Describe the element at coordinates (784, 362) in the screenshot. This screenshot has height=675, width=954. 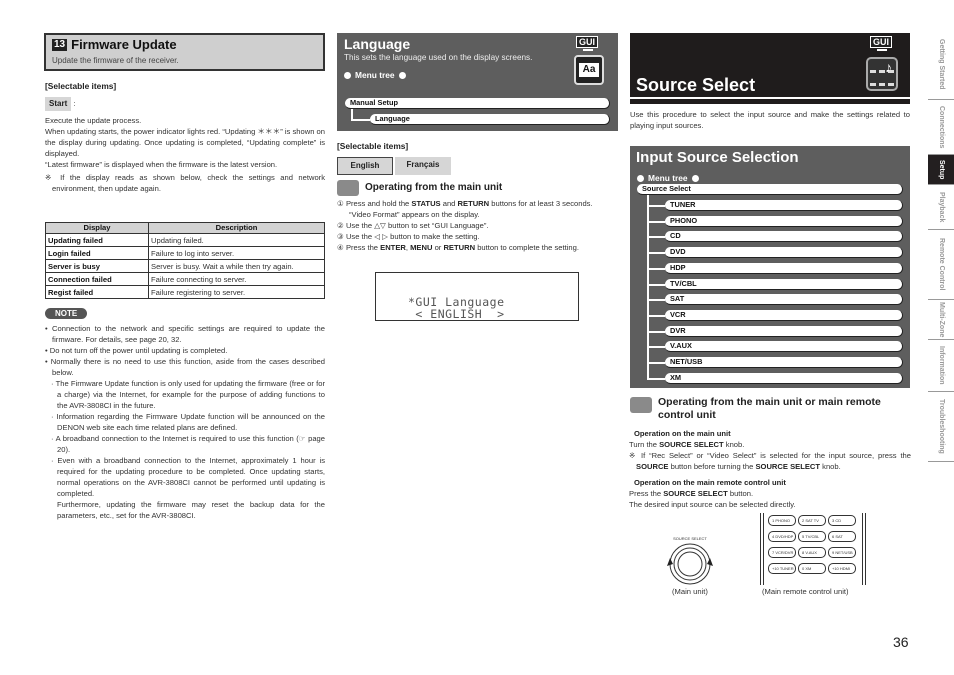
I see `tree-item-source: NET/USB` at that location.